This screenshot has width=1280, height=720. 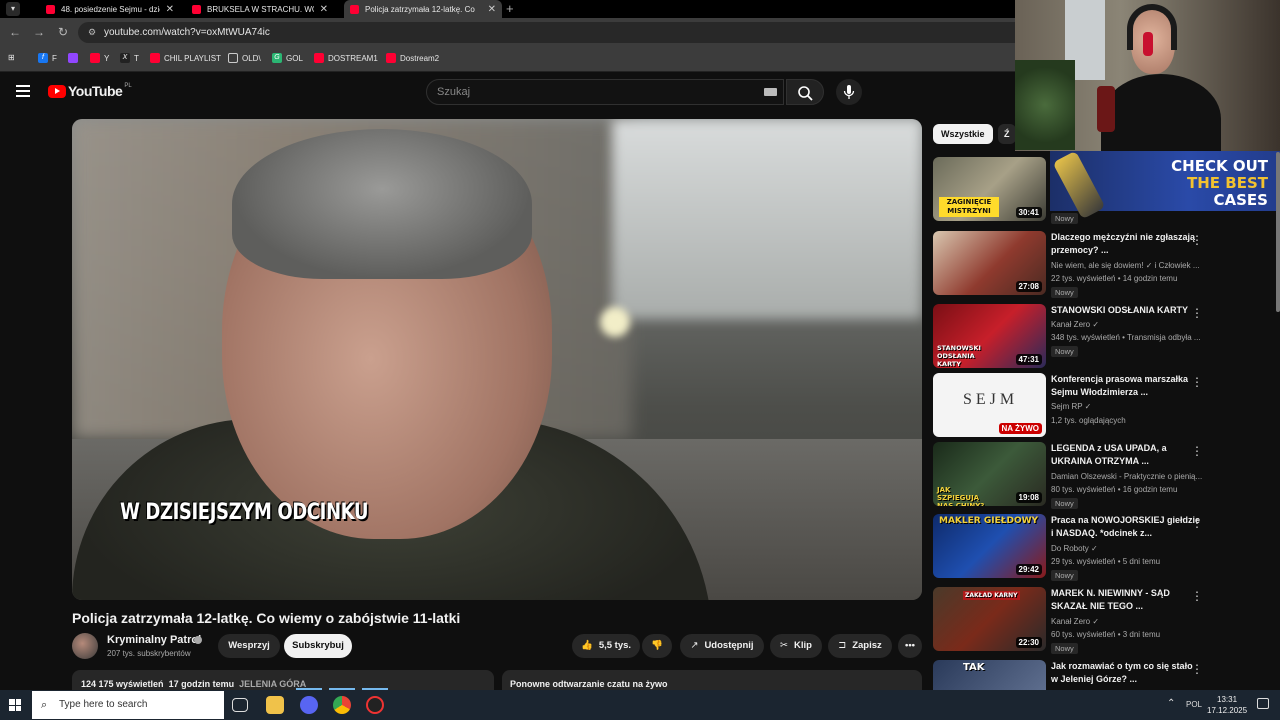 What do you see at coordinates (722, 646) in the screenshot?
I see `share-button: ↗ Udostępnij` at bounding box center [722, 646].